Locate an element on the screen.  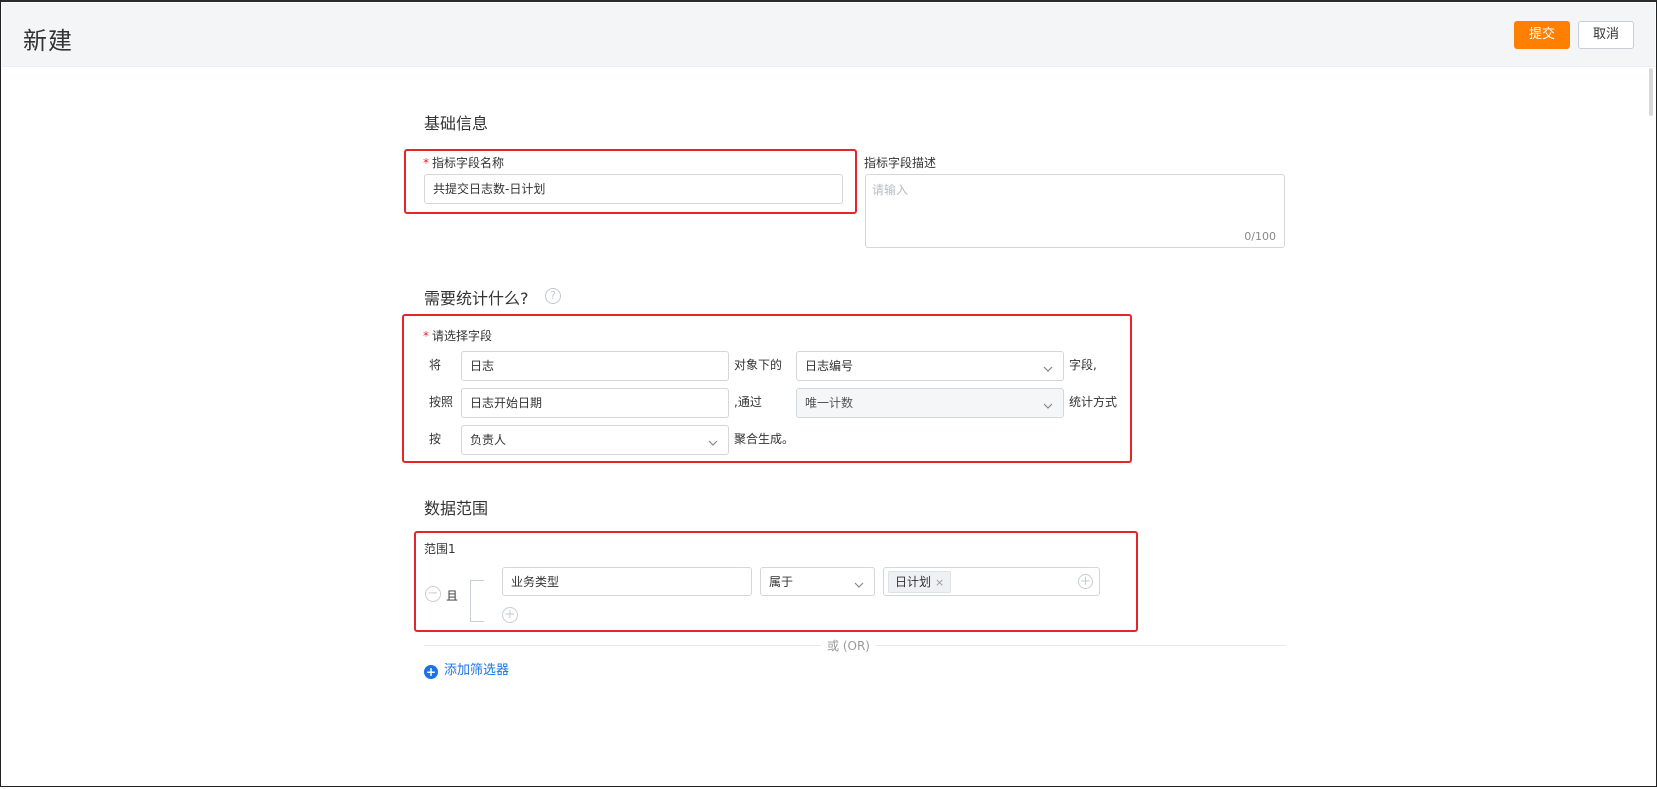
page-header: 新建 提交 取消 is located at coordinates (828, 35).